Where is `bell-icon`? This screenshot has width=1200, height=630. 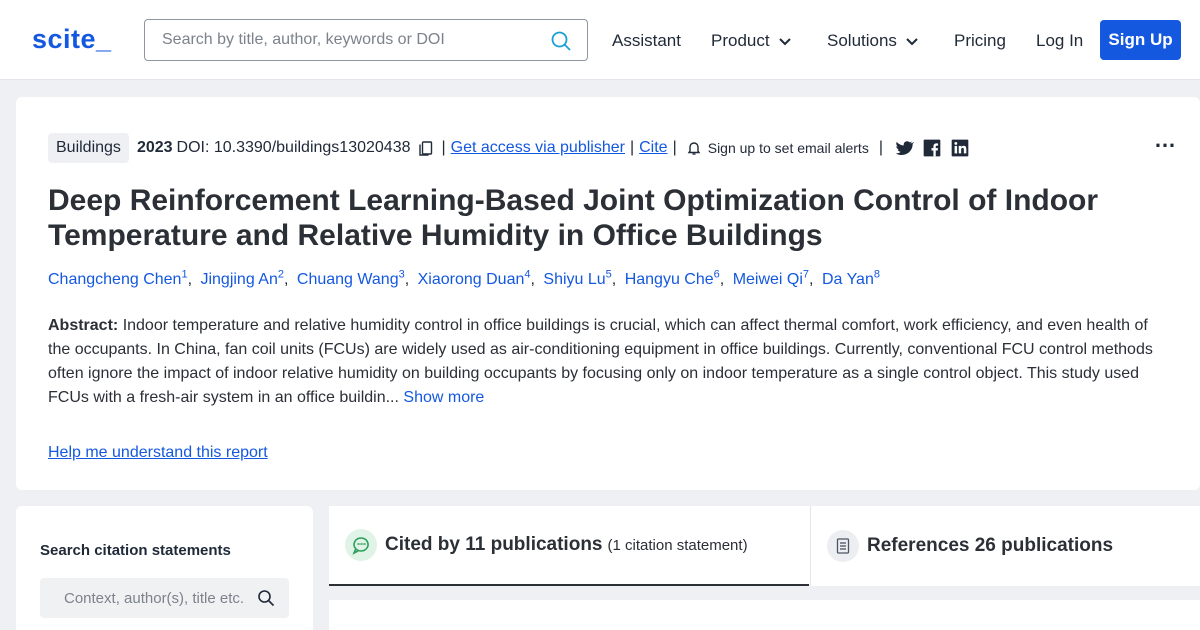
bell-icon is located at coordinates (694, 148).